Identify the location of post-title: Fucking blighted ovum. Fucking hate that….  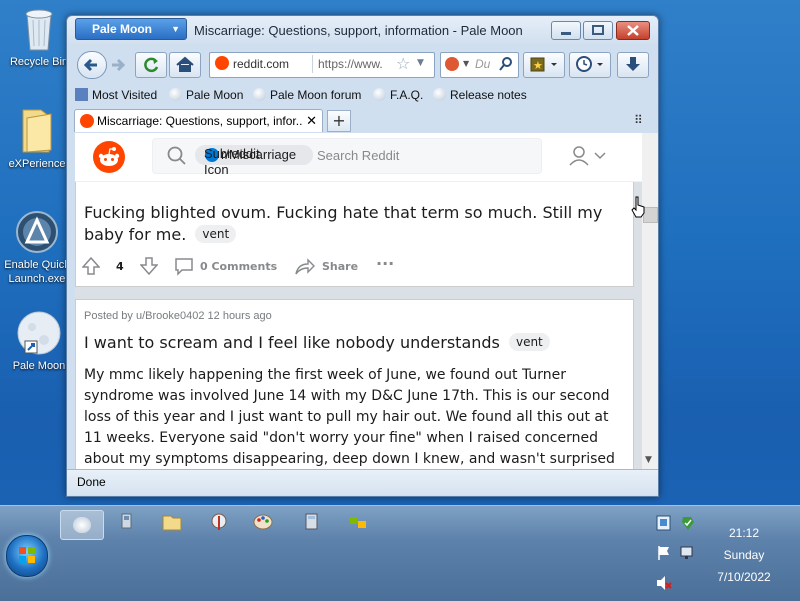
(354, 224).